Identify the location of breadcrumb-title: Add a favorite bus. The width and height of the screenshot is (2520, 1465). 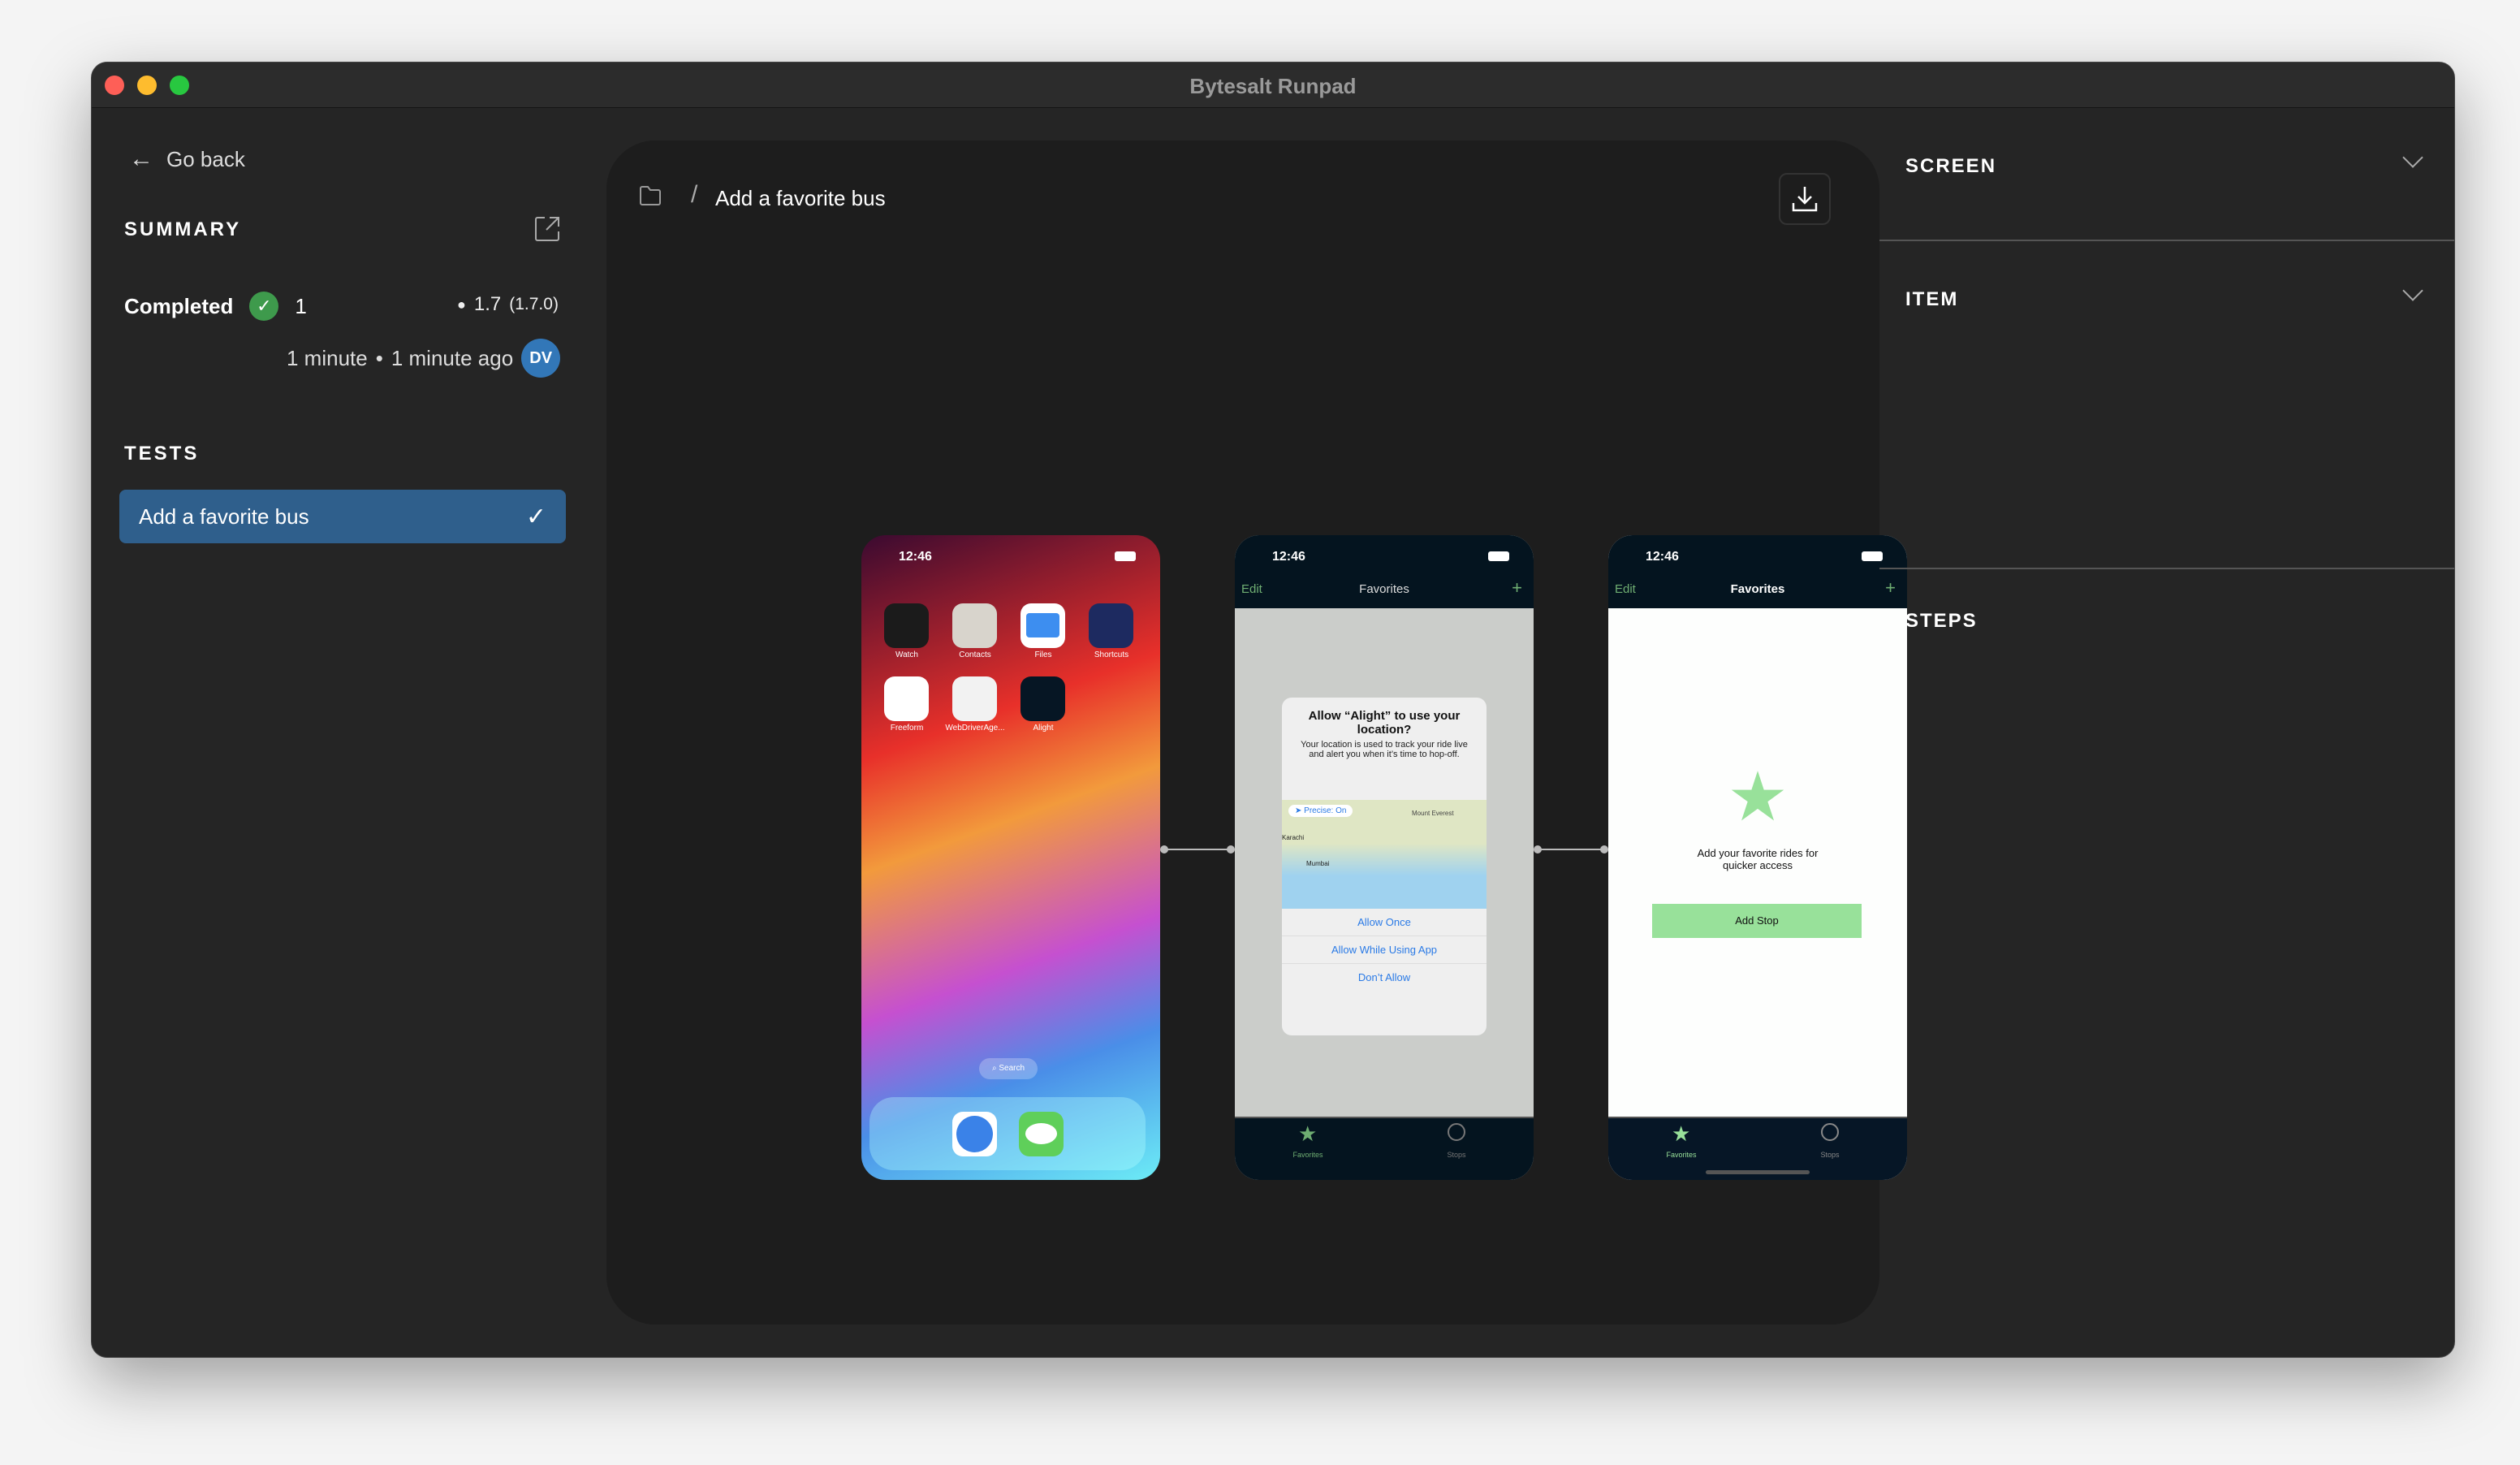
(800, 198).